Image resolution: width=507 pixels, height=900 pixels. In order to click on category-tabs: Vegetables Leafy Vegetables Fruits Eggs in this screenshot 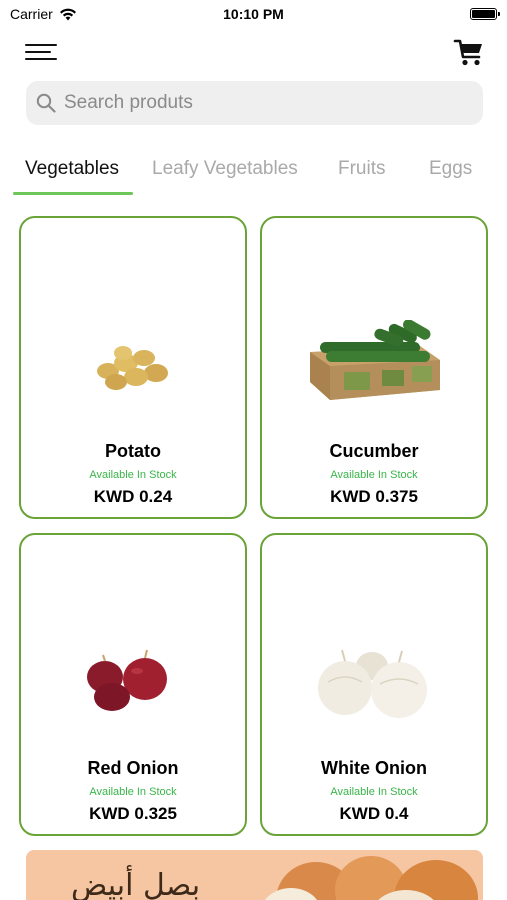, I will do `click(253, 173)`.